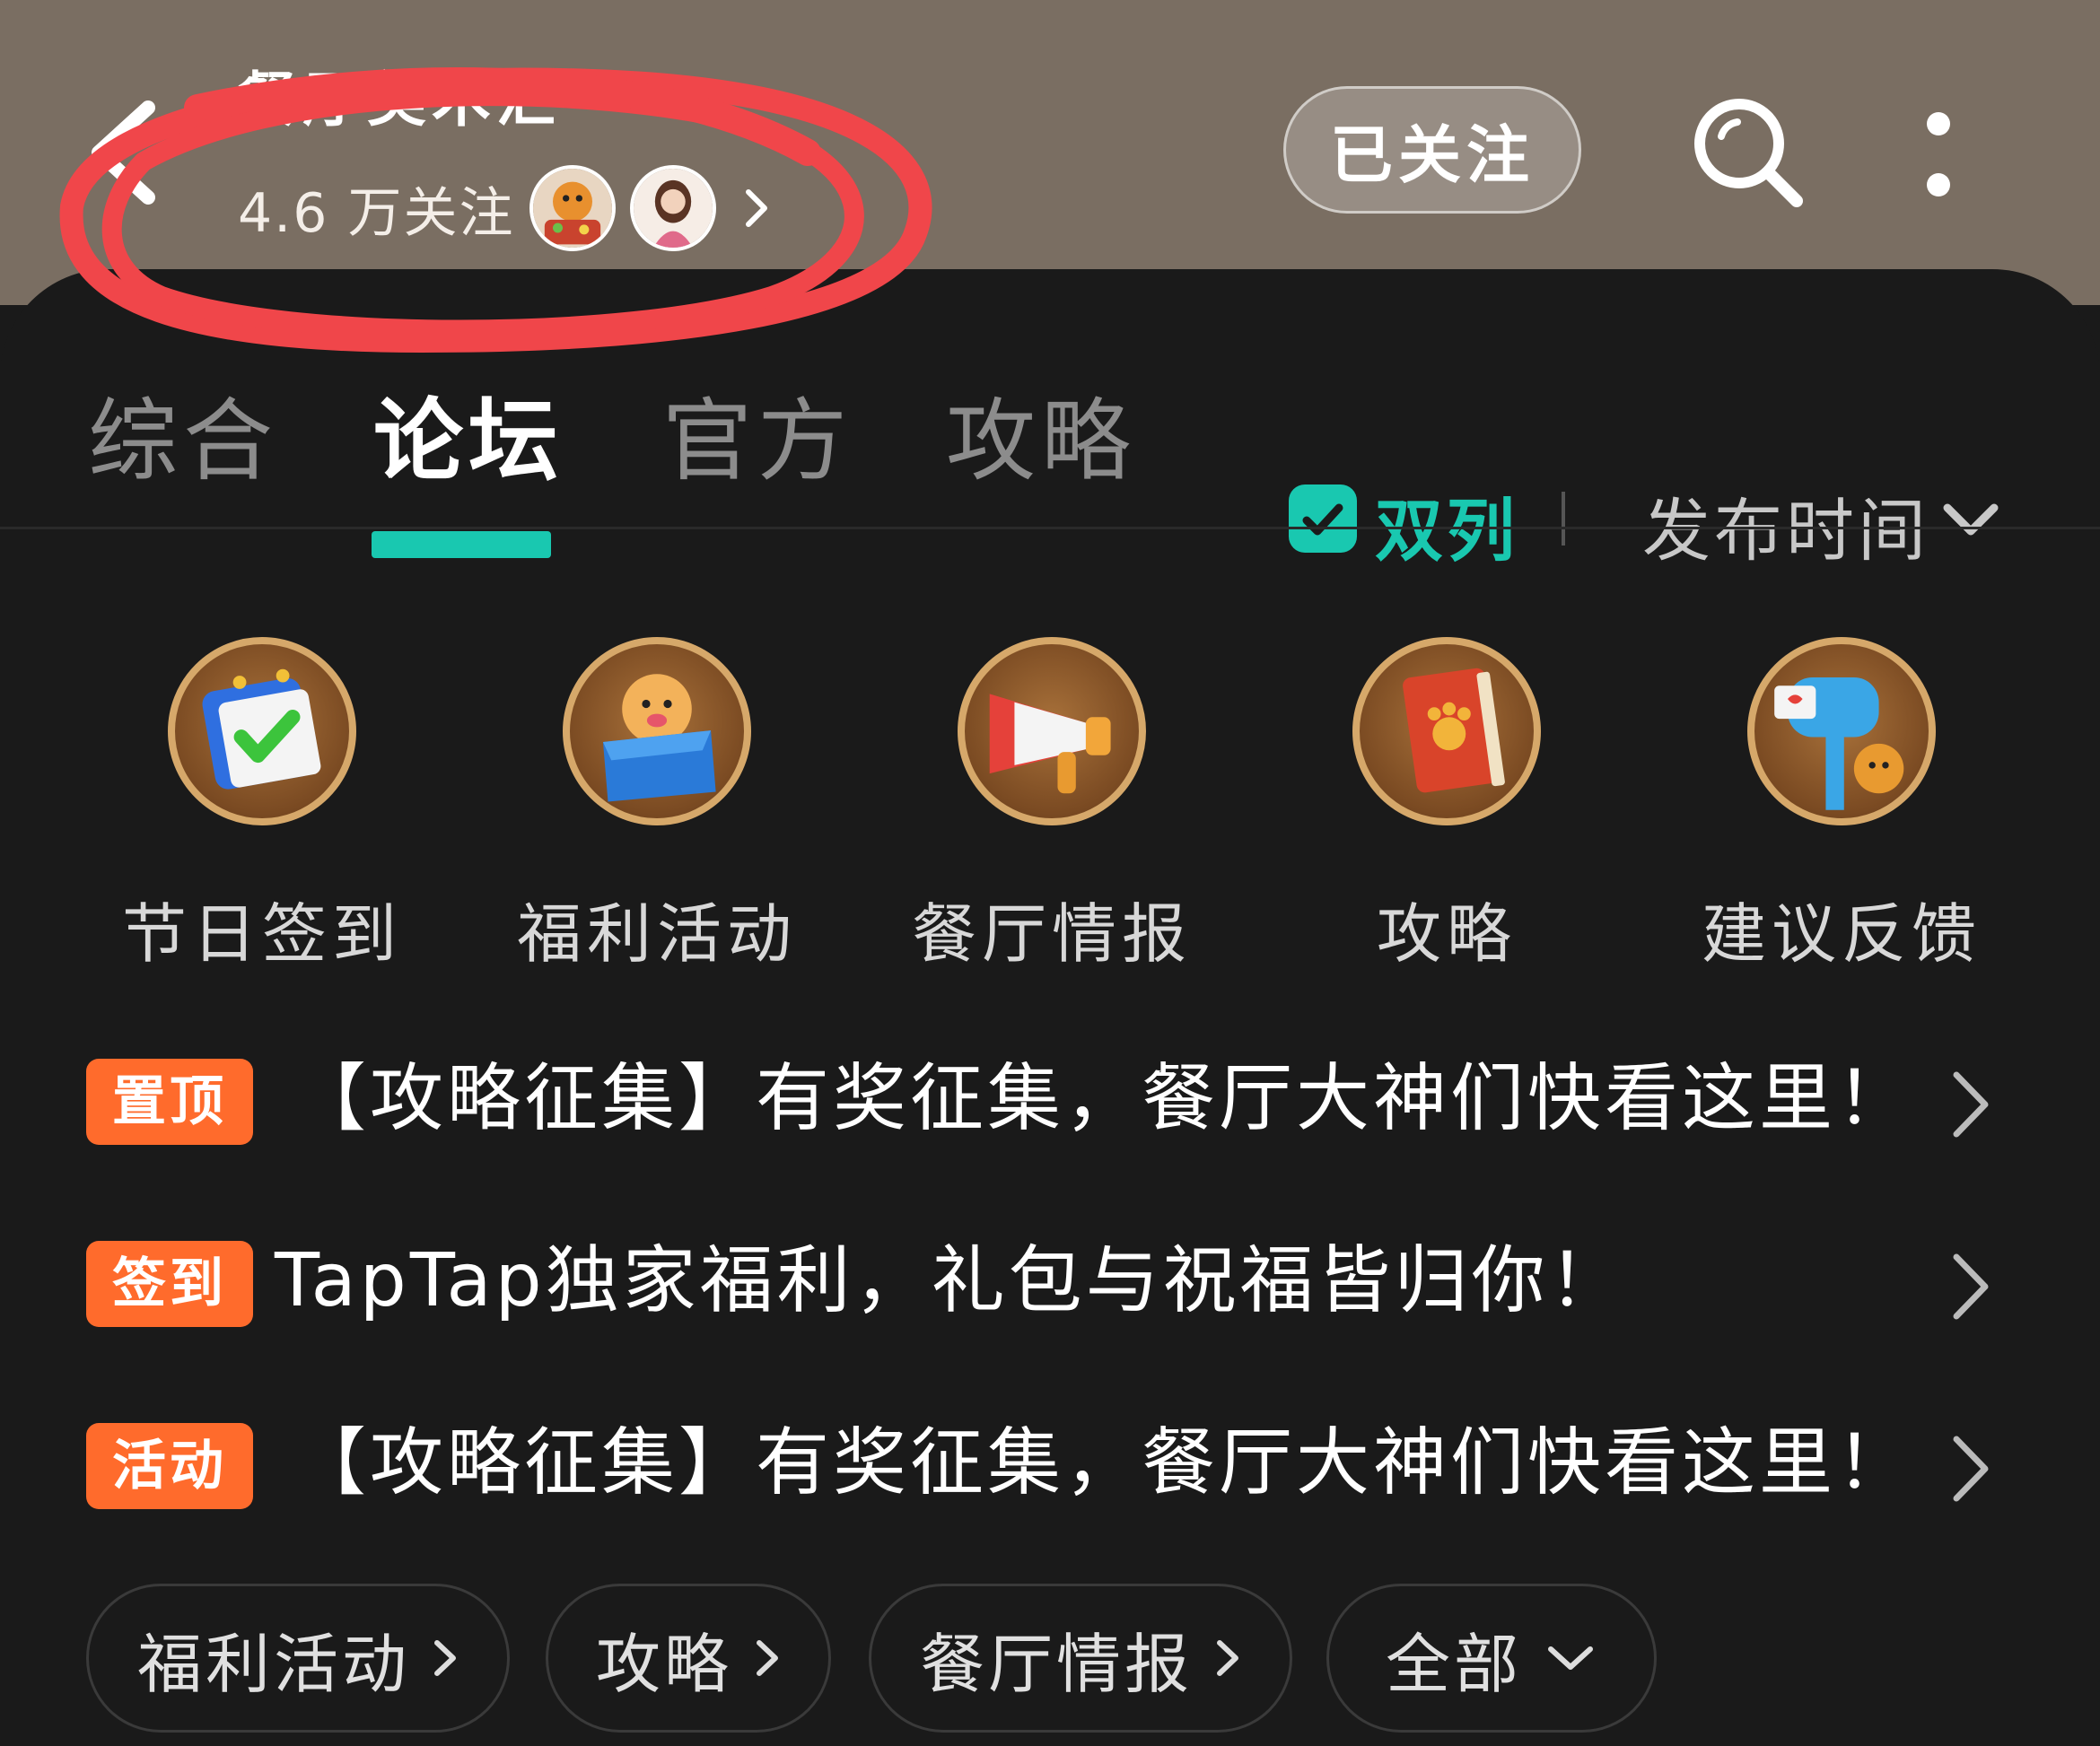 This screenshot has height=1746, width=2100. What do you see at coordinates (1052, 731) in the screenshot?
I see `megaphone-icon` at bounding box center [1052, 731].